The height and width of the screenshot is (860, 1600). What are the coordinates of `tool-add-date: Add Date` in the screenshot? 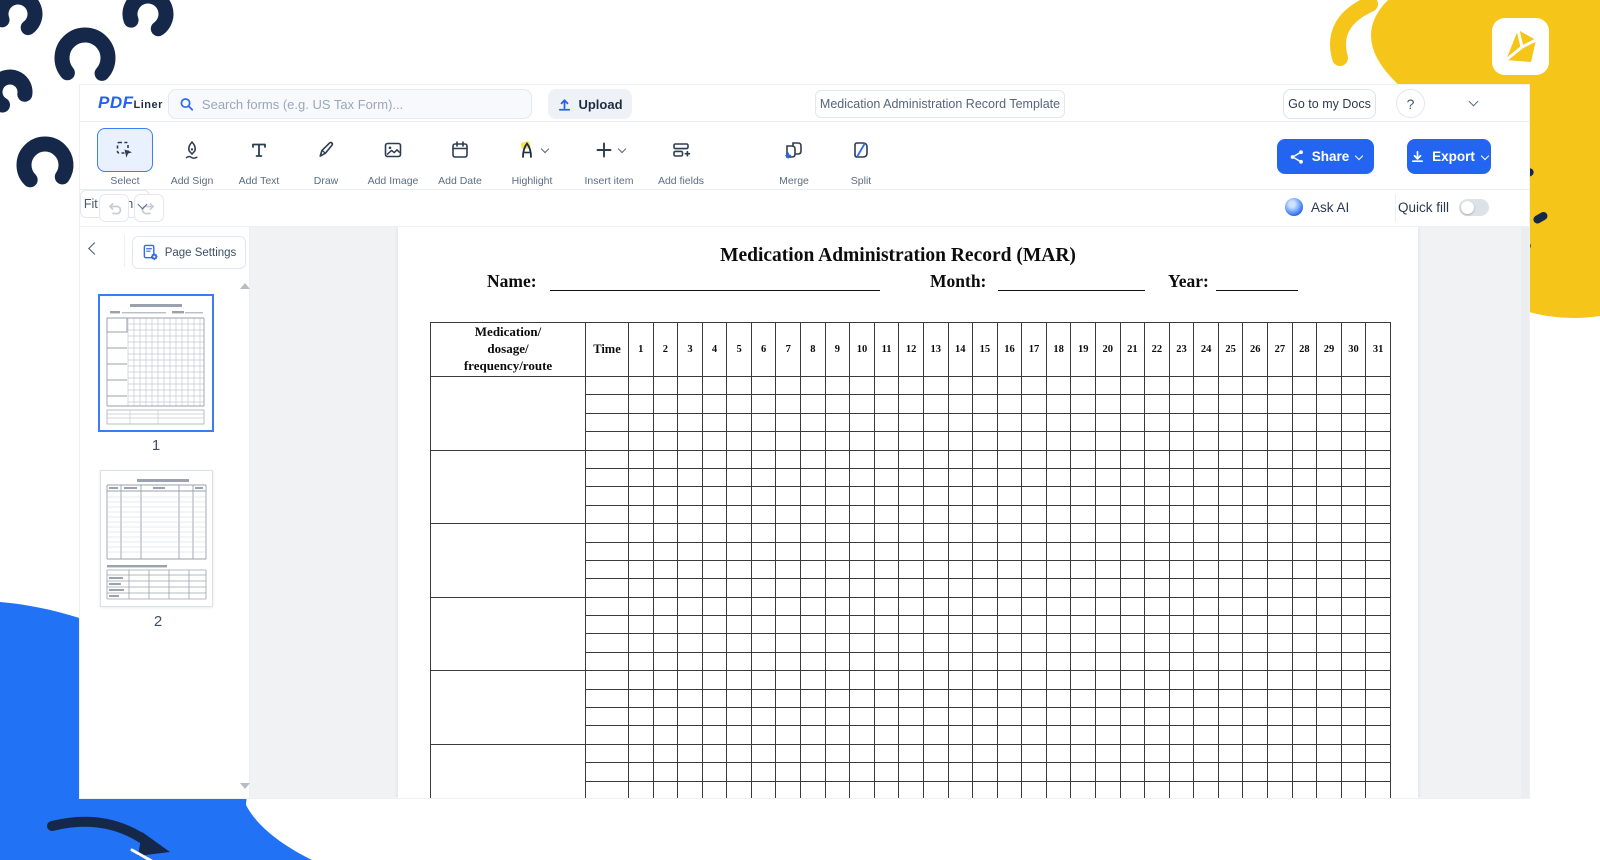 It's located at (460, 157).